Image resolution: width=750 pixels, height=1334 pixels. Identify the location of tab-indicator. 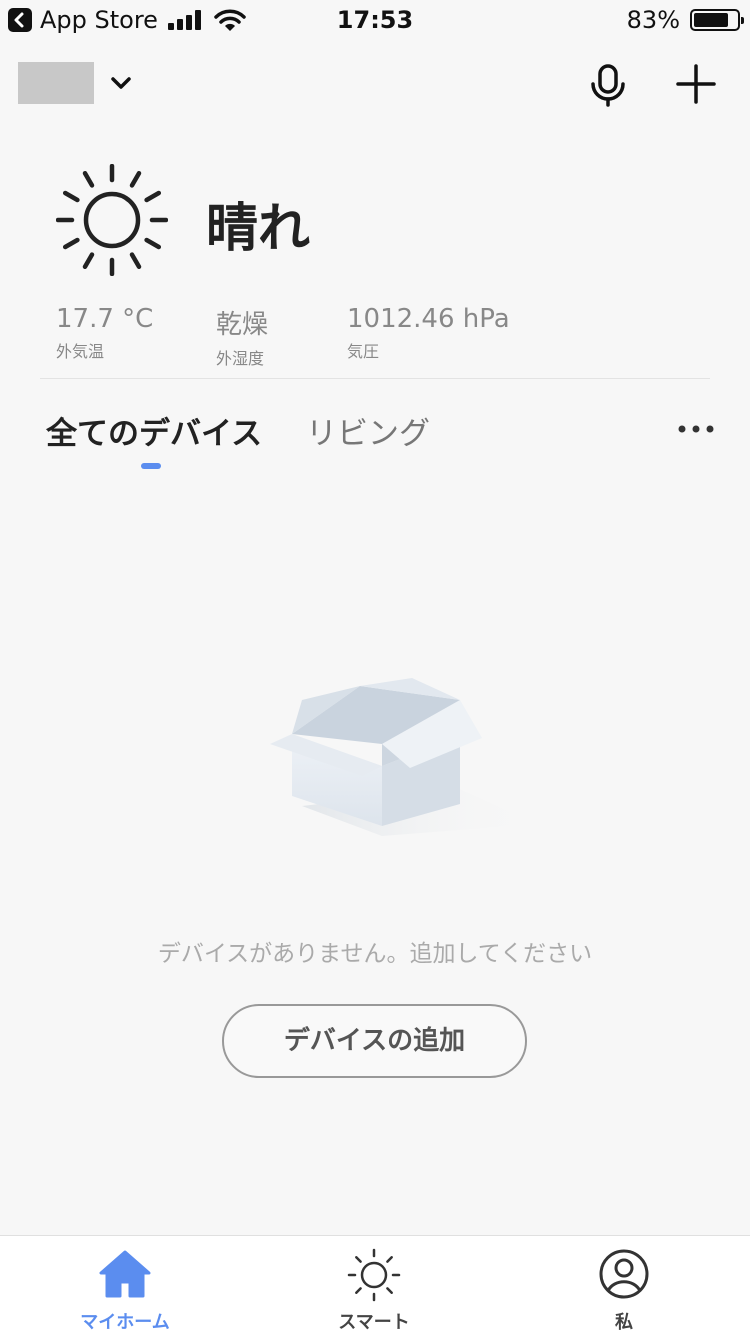
(151, 466).